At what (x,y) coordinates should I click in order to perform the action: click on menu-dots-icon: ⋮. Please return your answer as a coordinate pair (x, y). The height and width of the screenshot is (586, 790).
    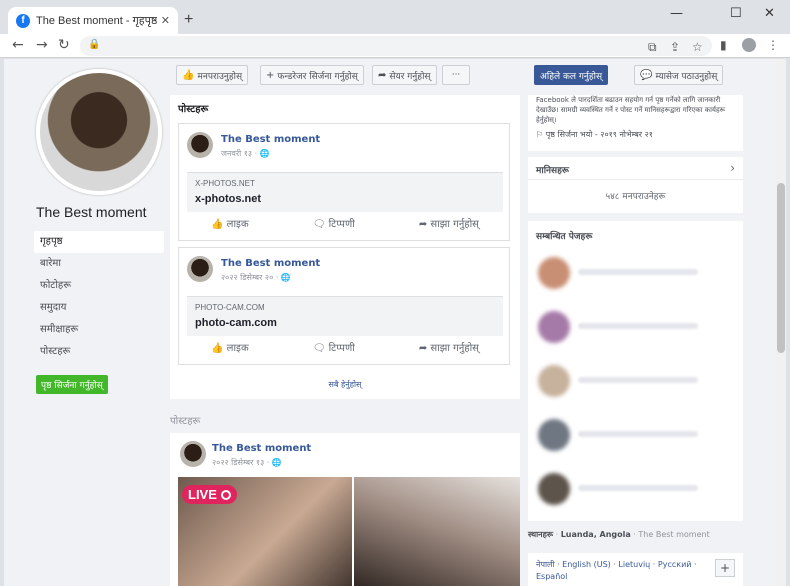
    Looking at the image, I should click on (773, 45).